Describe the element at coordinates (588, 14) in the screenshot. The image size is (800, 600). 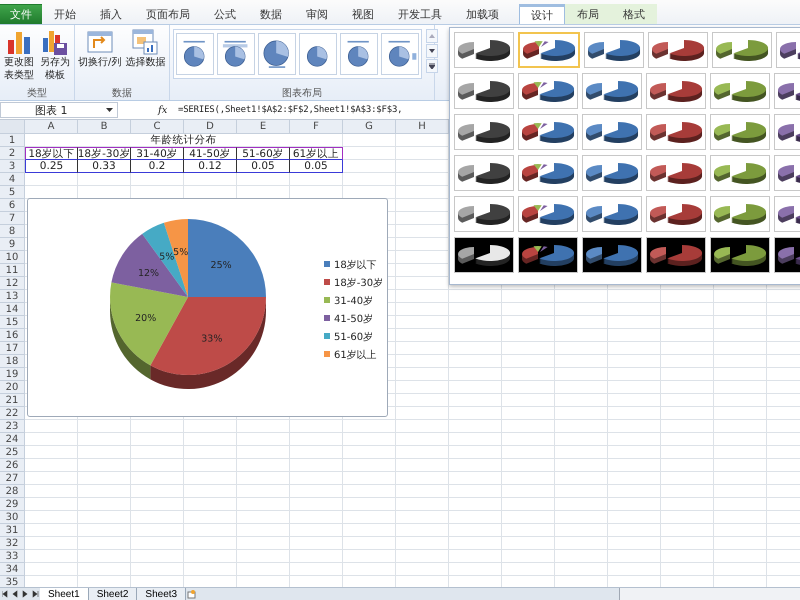
I see `ribbon-tab: 布局` at that location.